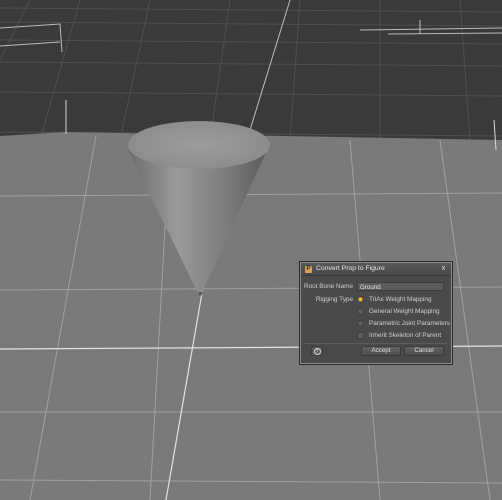  Describe the element at coordinates (381, 351) in the screenshot. I see `accept-button: Accept` at that location.